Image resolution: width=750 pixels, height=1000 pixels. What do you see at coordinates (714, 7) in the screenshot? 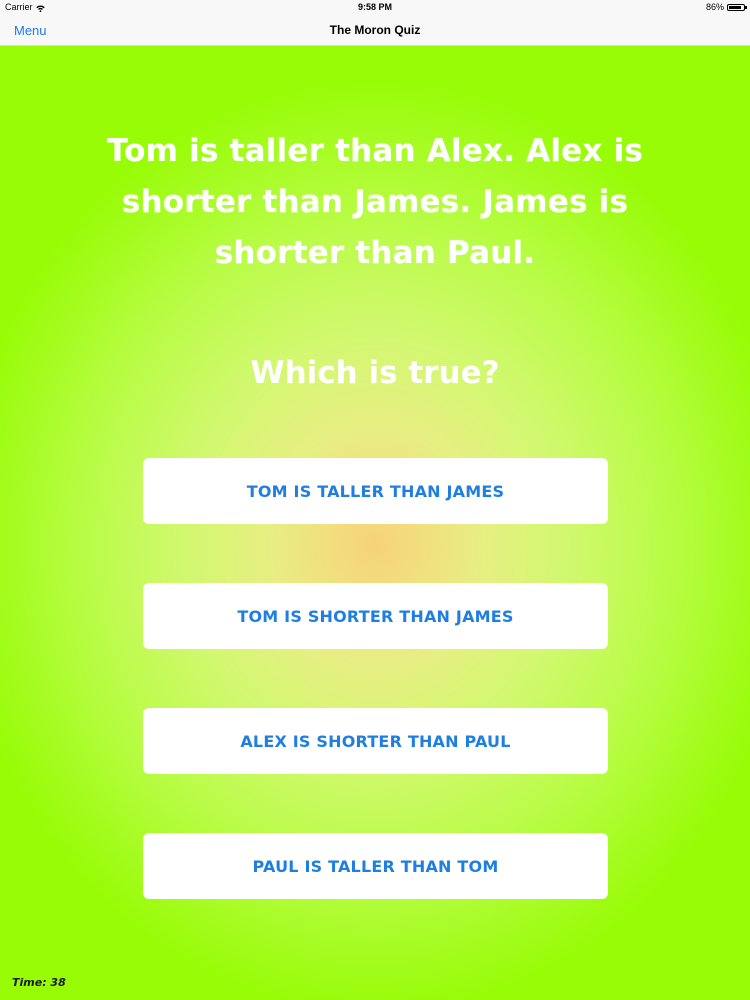
I see `battery-percent: 86%` at bounding box center [714, 7].